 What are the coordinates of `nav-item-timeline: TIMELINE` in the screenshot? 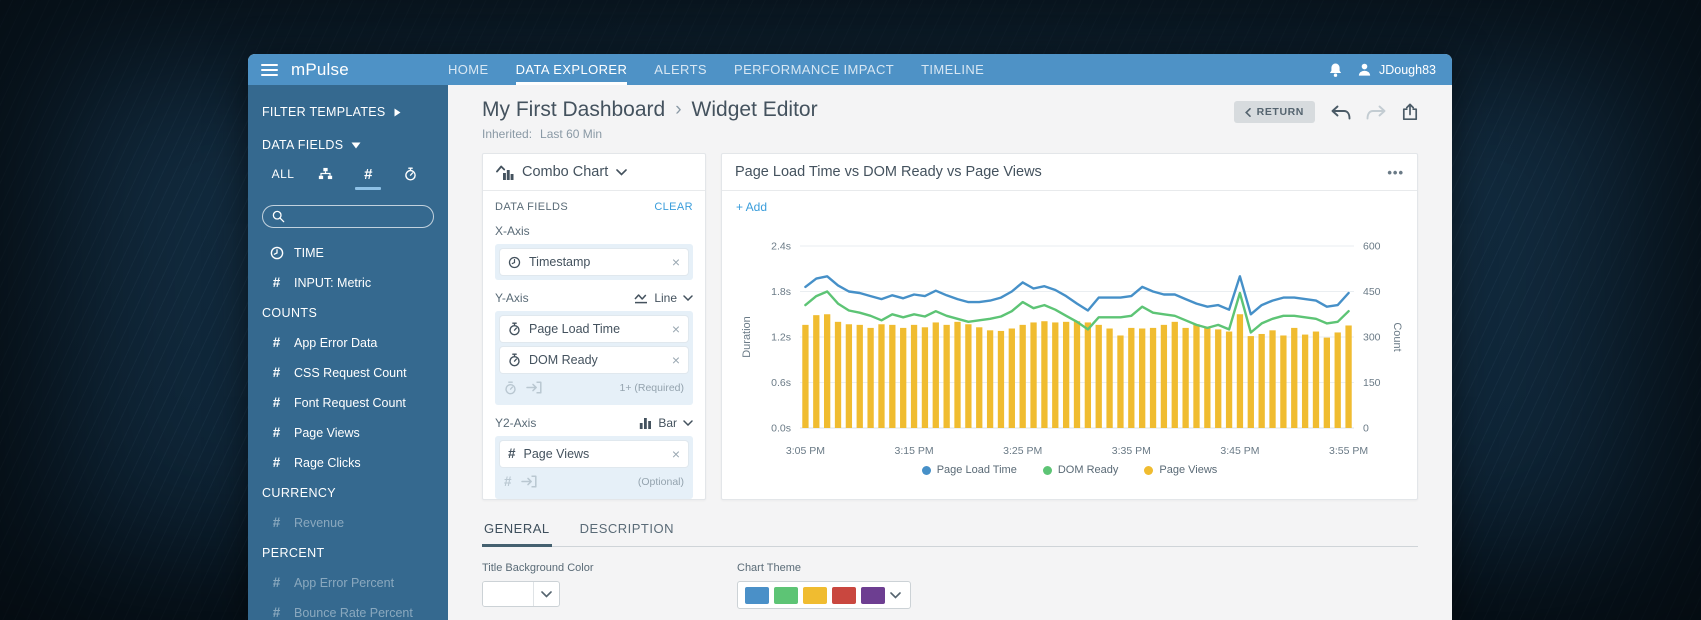 It's located at (952, 69).